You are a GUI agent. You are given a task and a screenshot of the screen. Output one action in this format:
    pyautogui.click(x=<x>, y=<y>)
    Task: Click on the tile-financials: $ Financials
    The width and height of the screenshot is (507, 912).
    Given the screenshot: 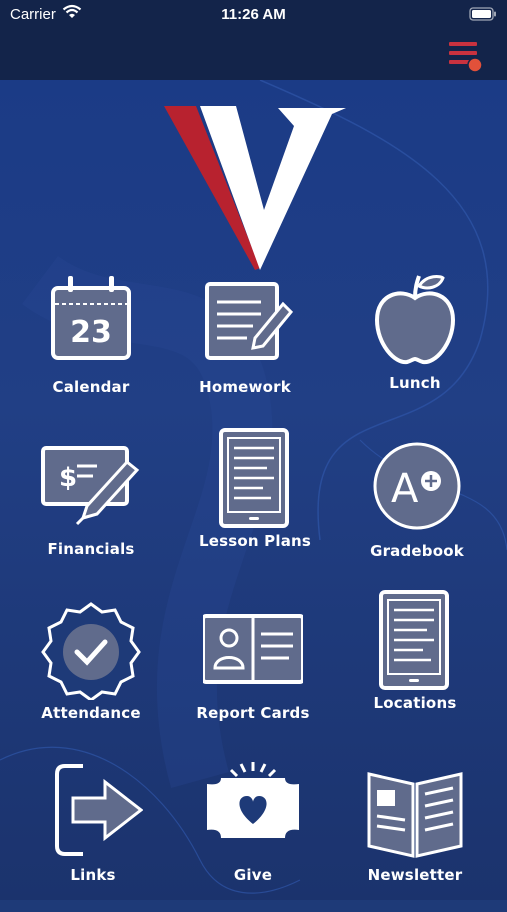 What is the action you would take?
    pyautogui.click(x=91, y=511)
    